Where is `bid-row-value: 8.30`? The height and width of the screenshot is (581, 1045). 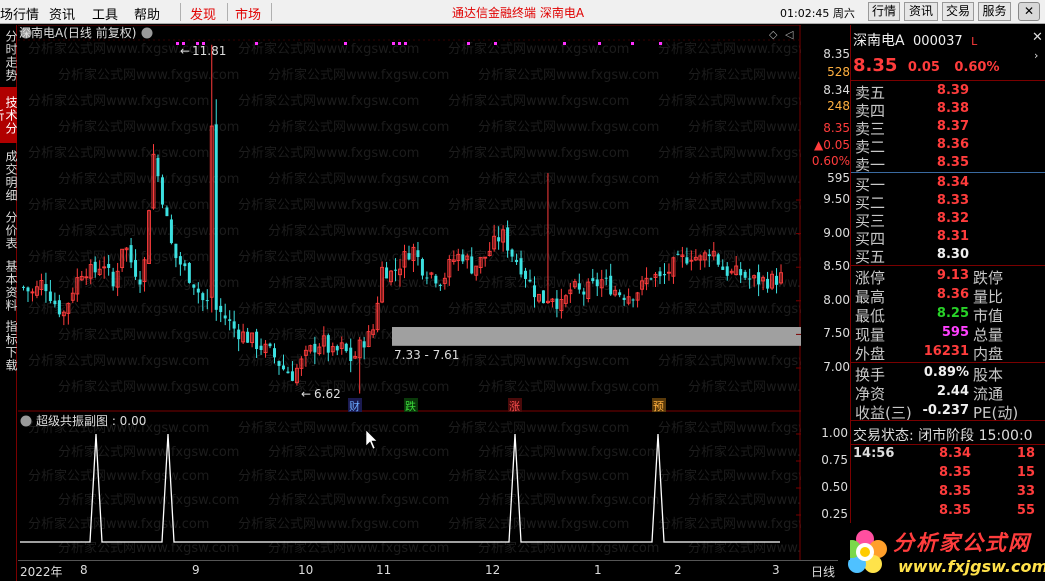 bid-row-value: 8.30 is located at coordinates (952, 254).